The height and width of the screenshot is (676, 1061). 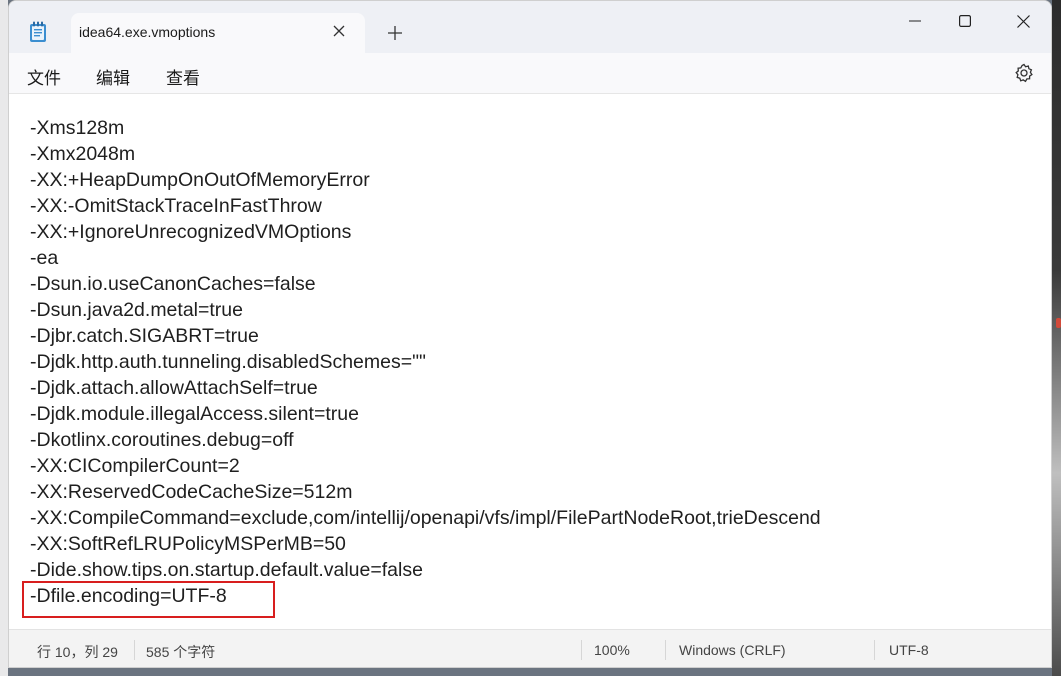 I want to click on close-window-button, so click(x=1023, y=21).